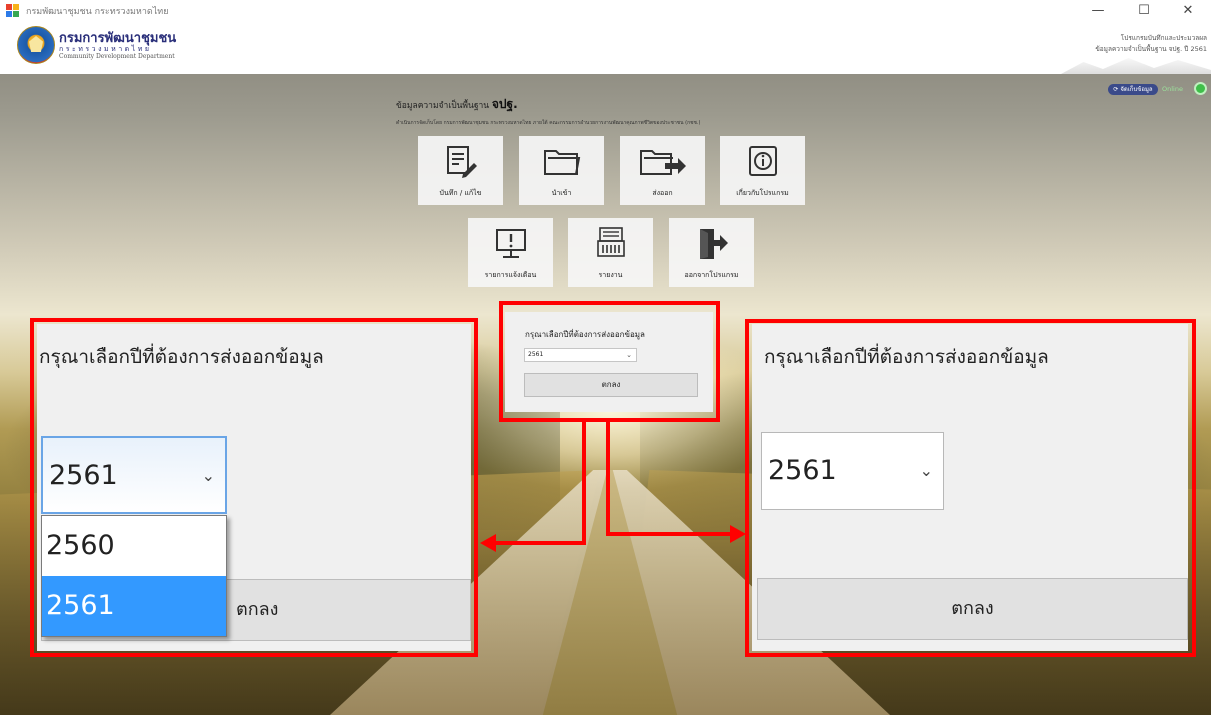  Describe the element at coordinates (585, 334) in the screenshot. I see `export-year-question: กรุณาเลือกปีที่ต้องการส่งออกข้อมูล` at that location.